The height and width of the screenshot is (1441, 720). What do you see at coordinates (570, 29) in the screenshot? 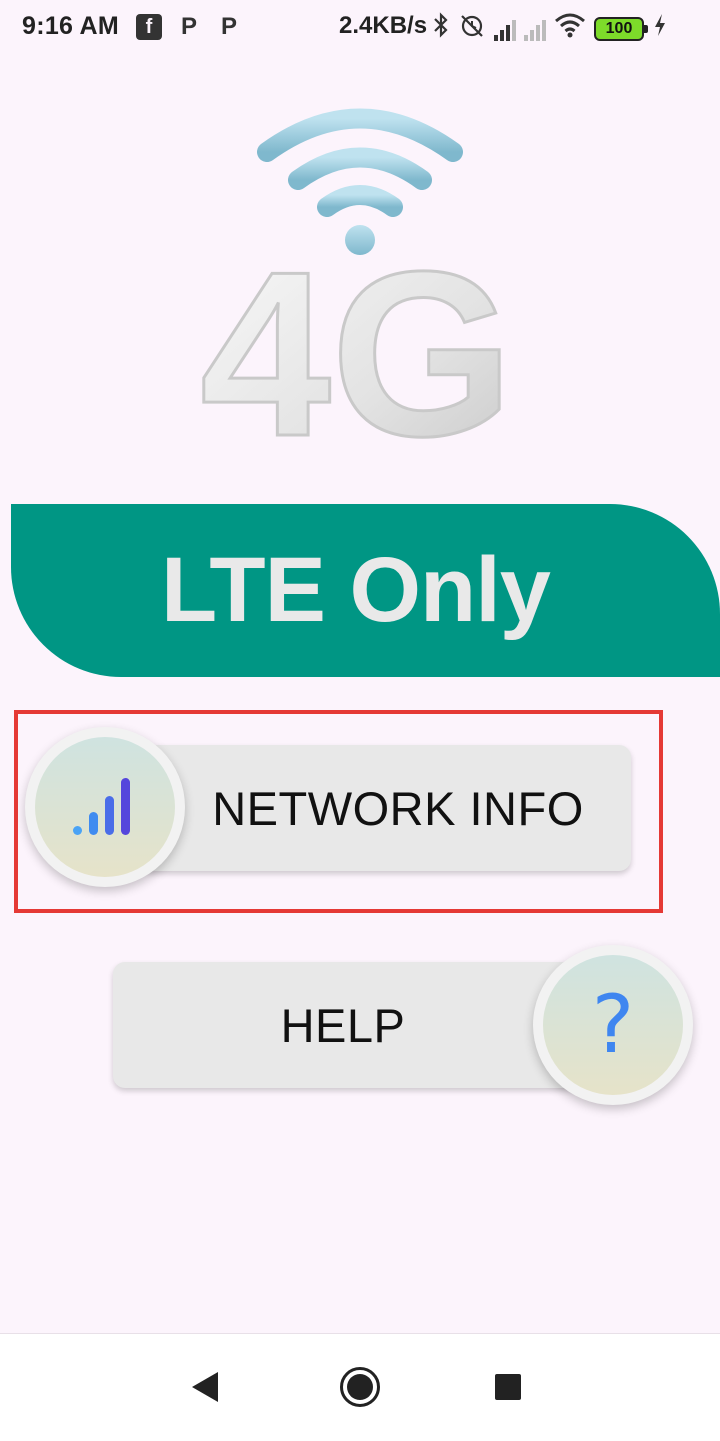
I see `wifi-icon` at bounding box center [570, 29].